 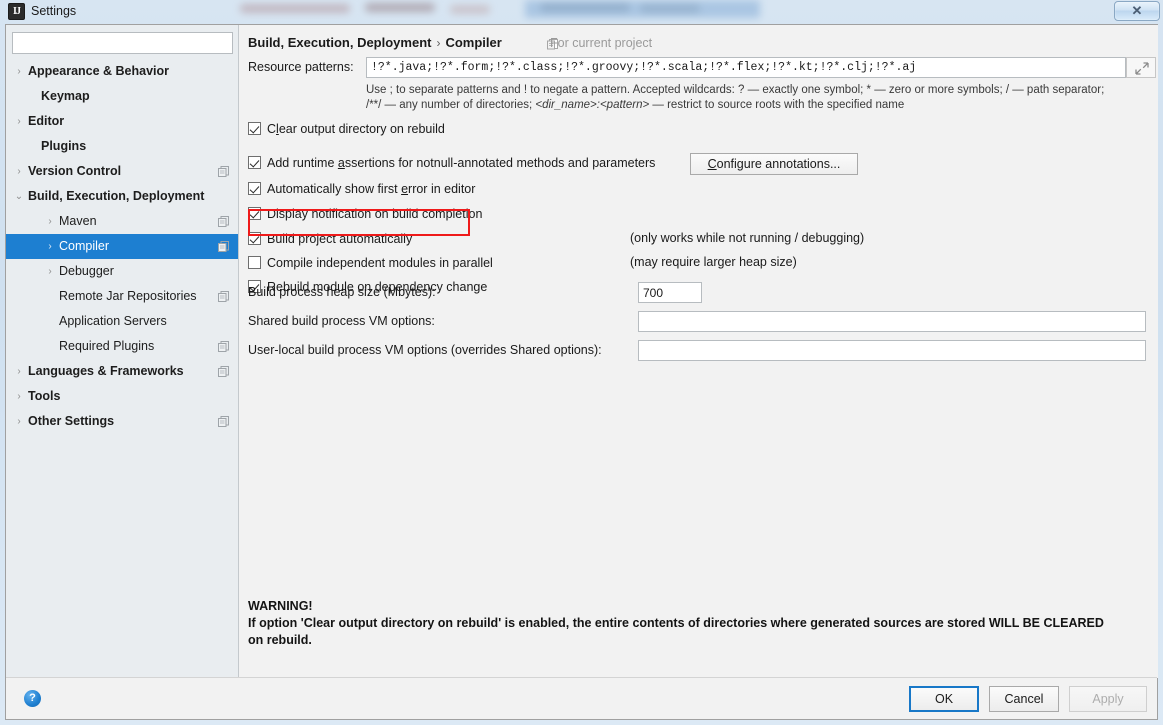 I want to click on sidebar-item-build-execution-deployment: ⌄ Build, Execution, Deployment, so click(x=122, y=196).